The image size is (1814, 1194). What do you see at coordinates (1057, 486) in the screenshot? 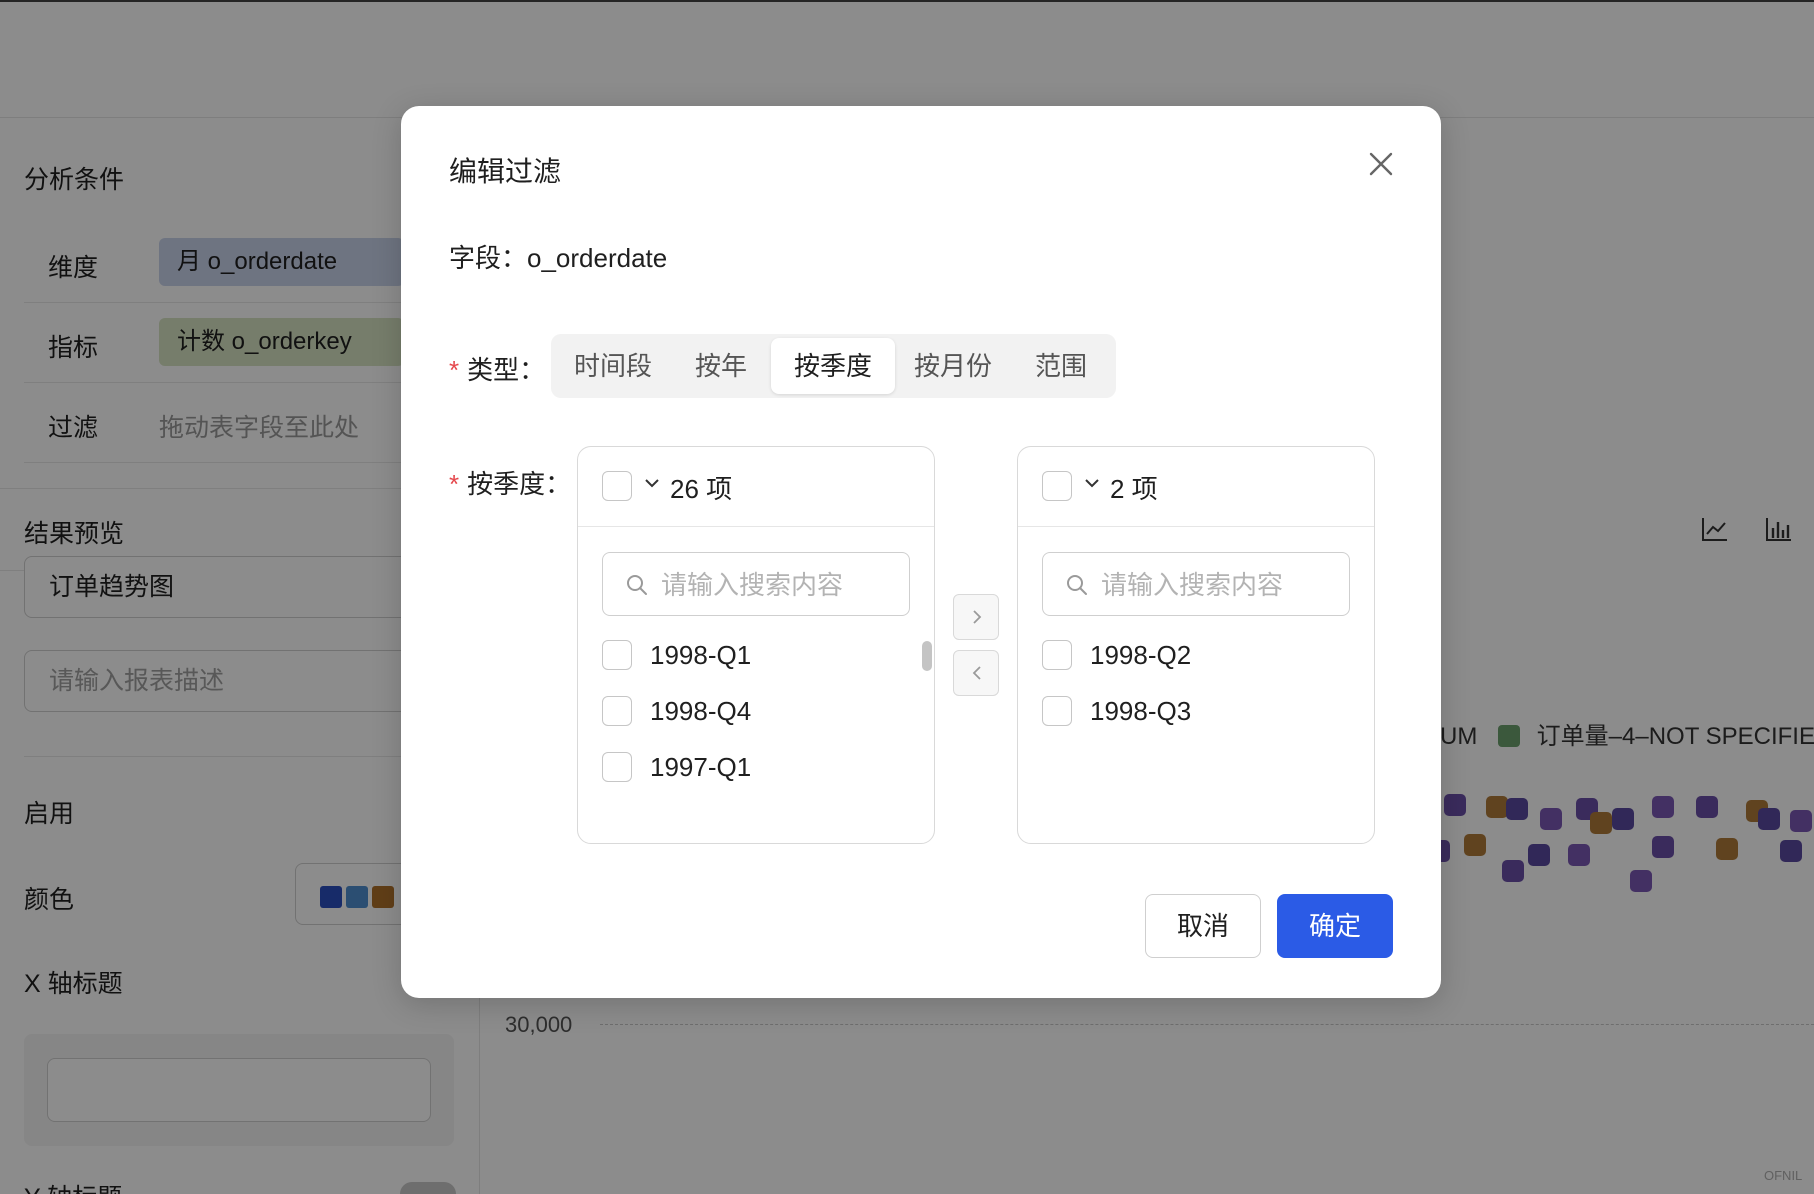
I see `target-select-all-checkbox` at bounding box center [1057, 486].